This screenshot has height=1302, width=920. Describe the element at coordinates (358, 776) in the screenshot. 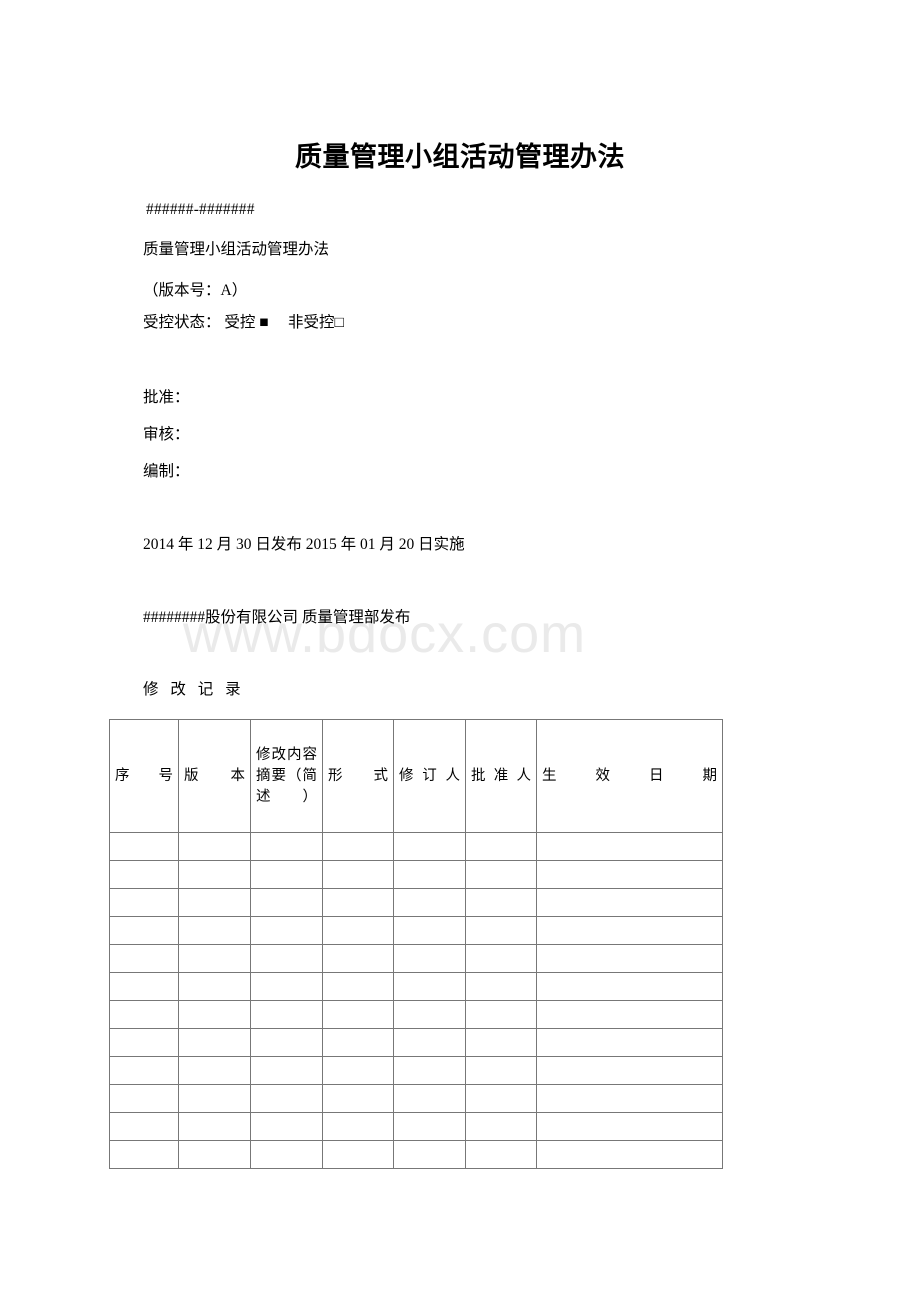

I see `column-header-form: 形式` at that location.